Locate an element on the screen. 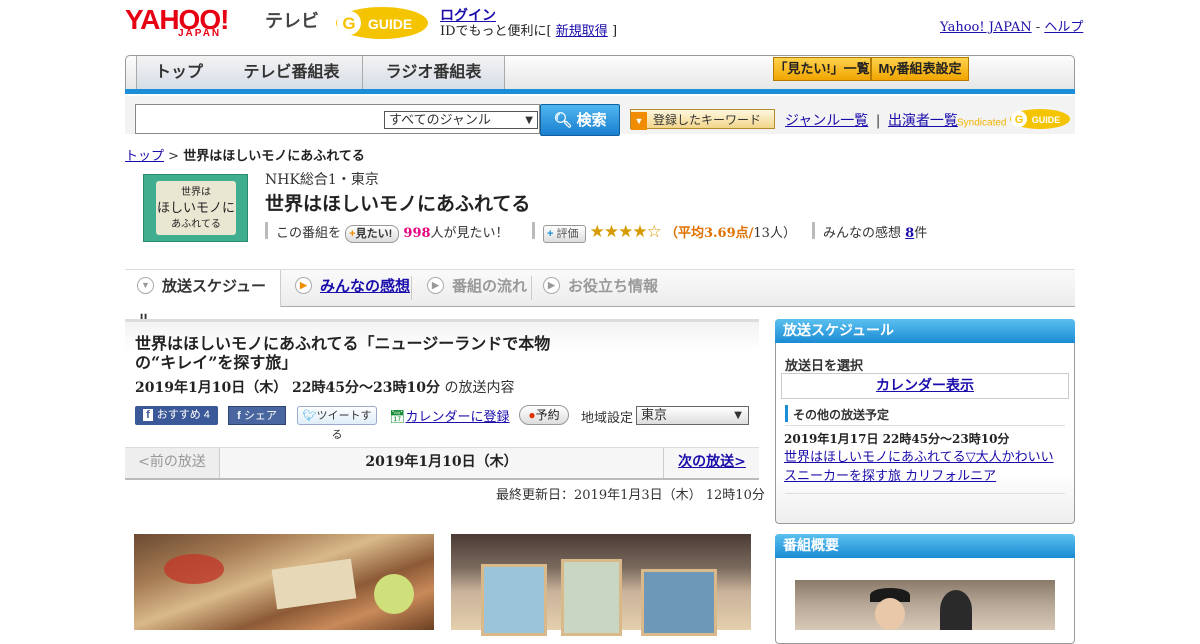 Image resolution: width=1200 pixels, height=644 pixels. mitai-list-button: 「見たい!」一覧 is located at coordinates (822, 69).